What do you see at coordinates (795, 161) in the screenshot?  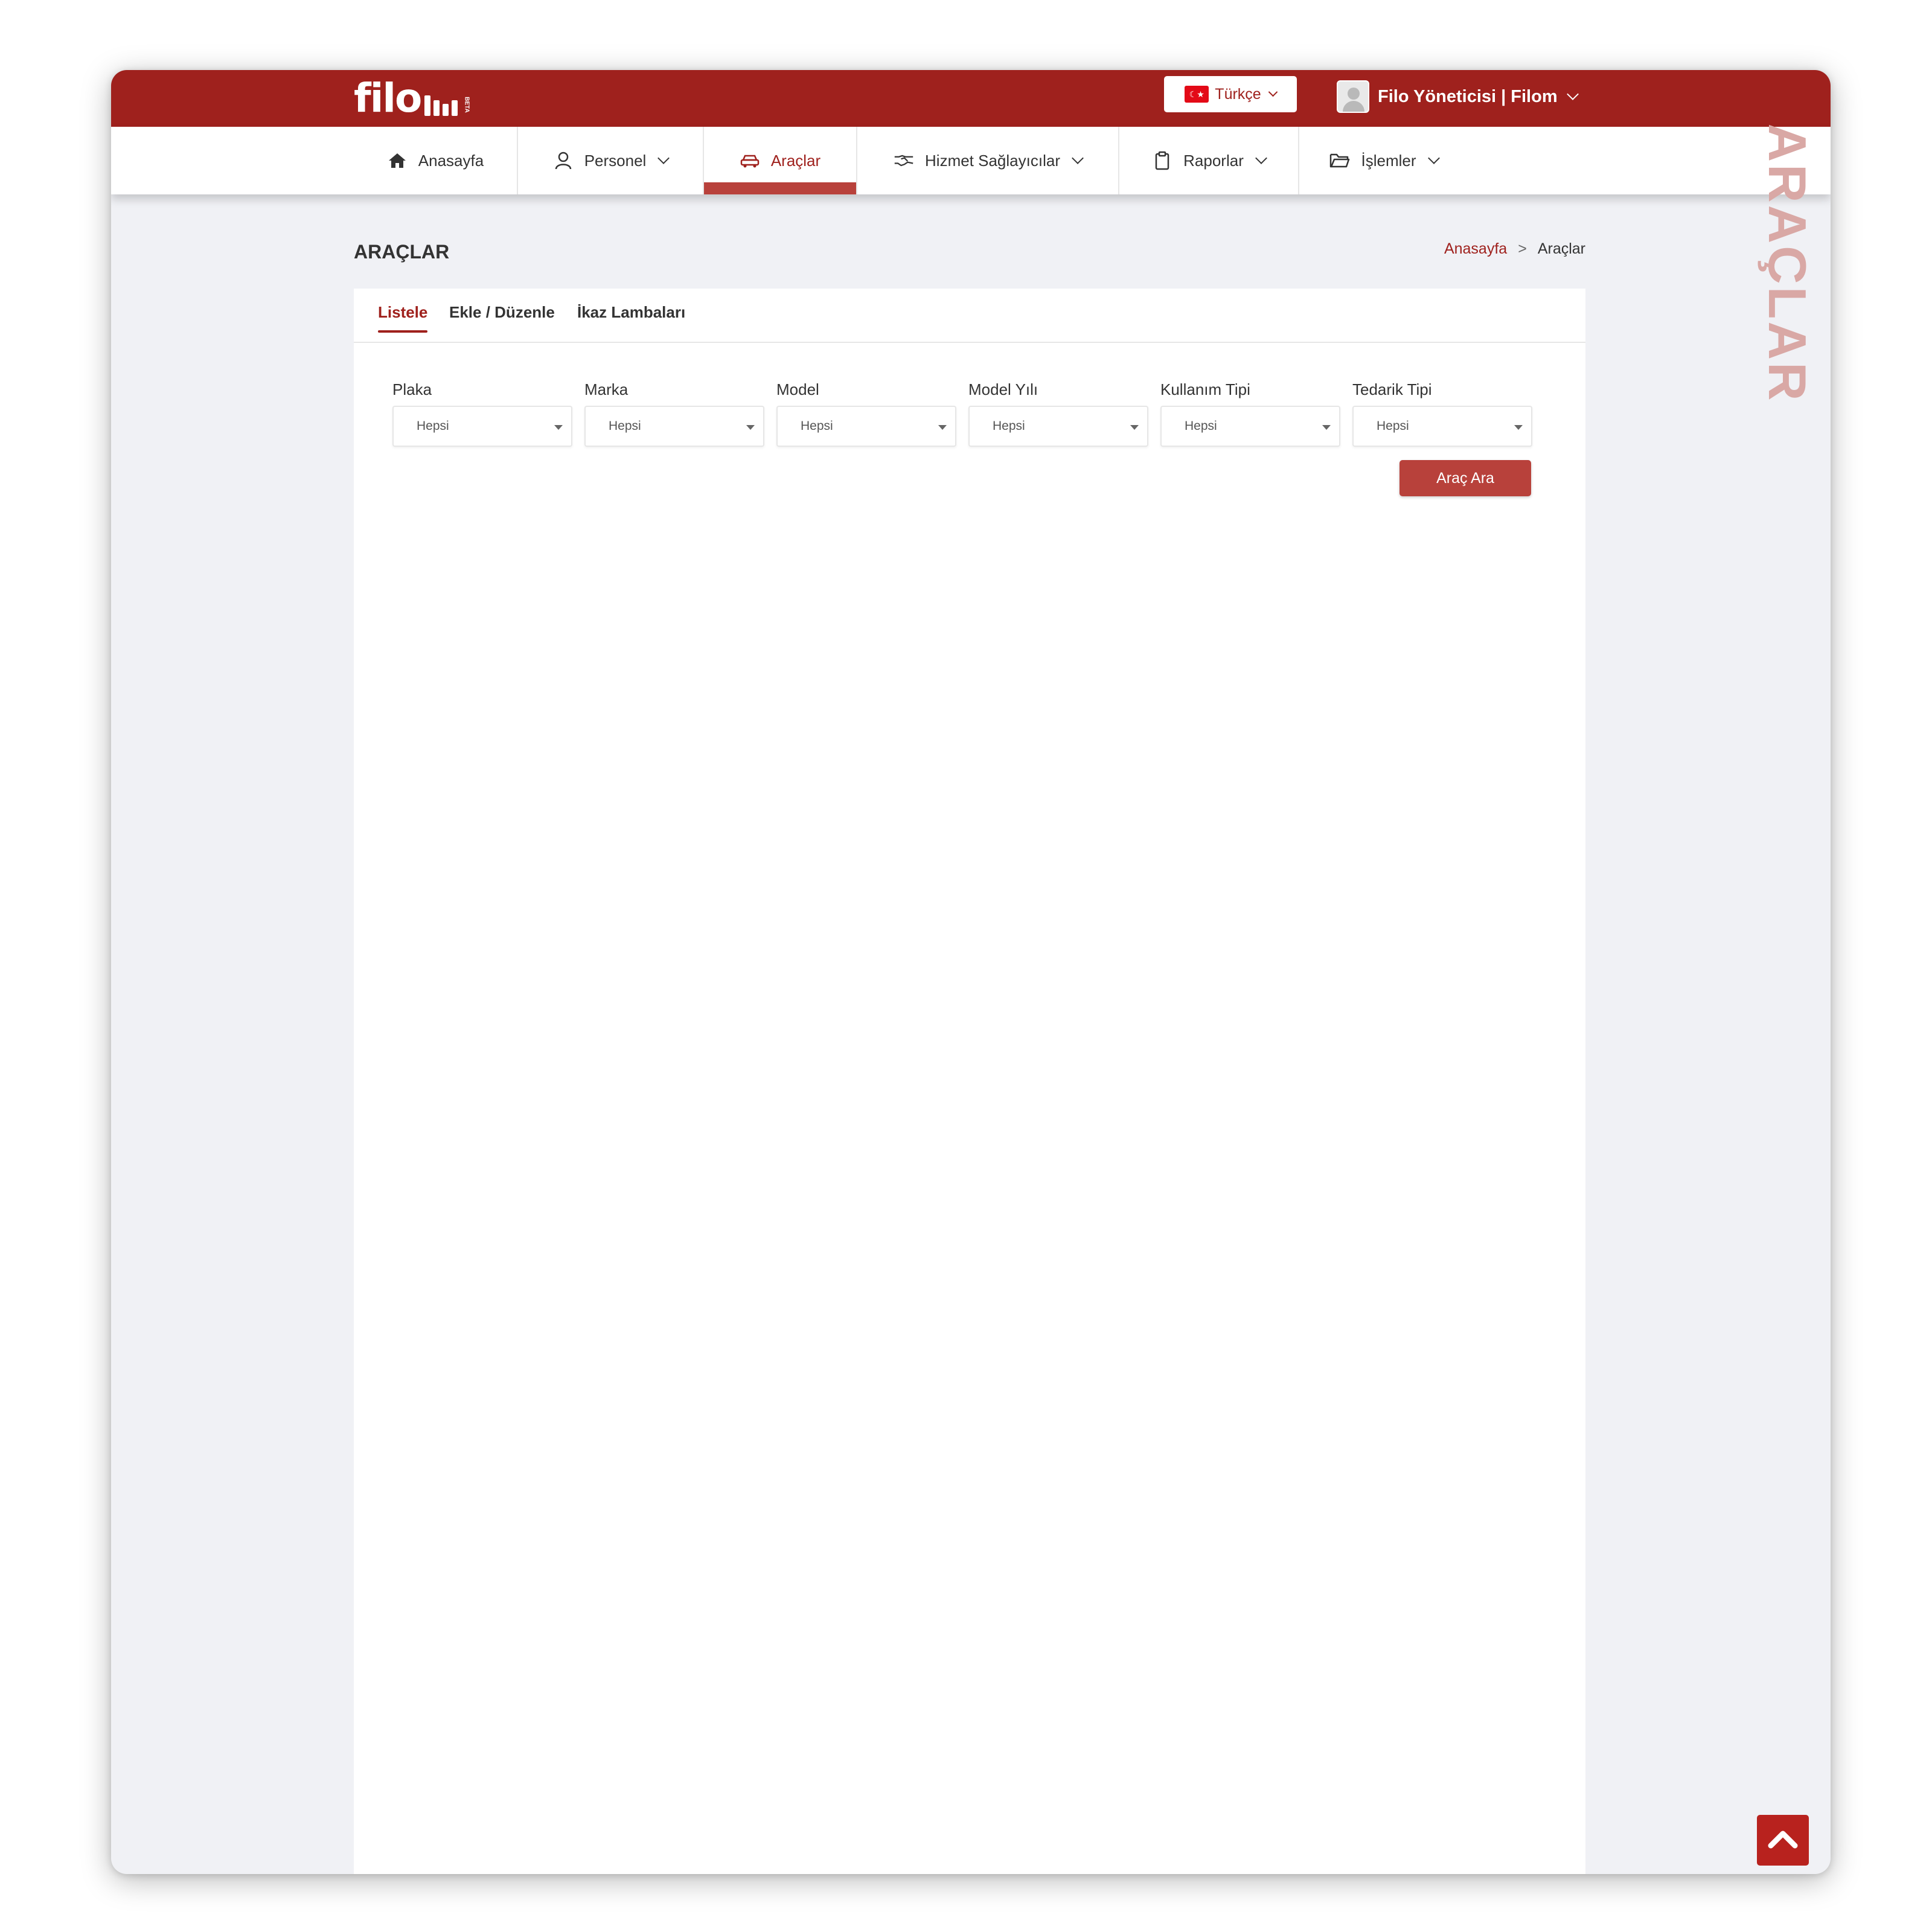 I see `nav-label: Araçlar` at bounding box center [795, 161].